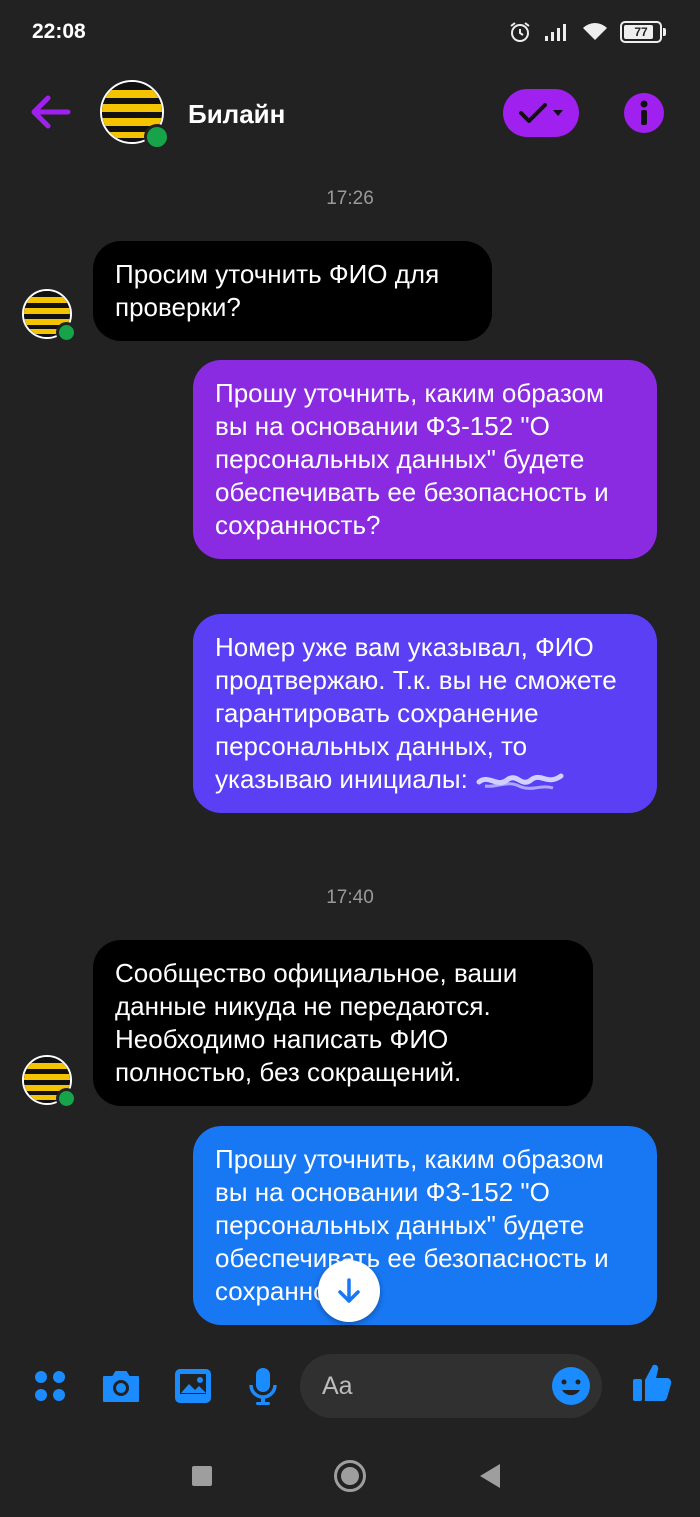  I want to click on back-button, so click(50, 112).